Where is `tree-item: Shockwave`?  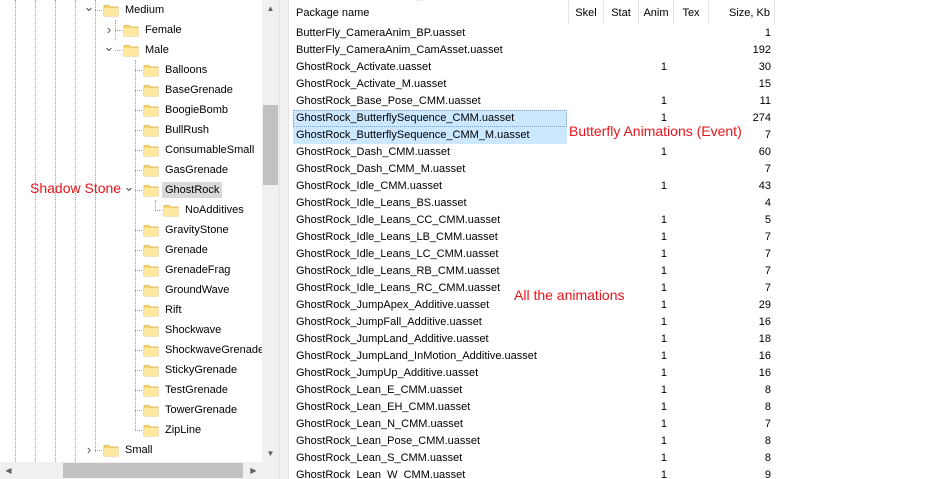
tree-item: Shockwave is located at coordinates (131, 330).